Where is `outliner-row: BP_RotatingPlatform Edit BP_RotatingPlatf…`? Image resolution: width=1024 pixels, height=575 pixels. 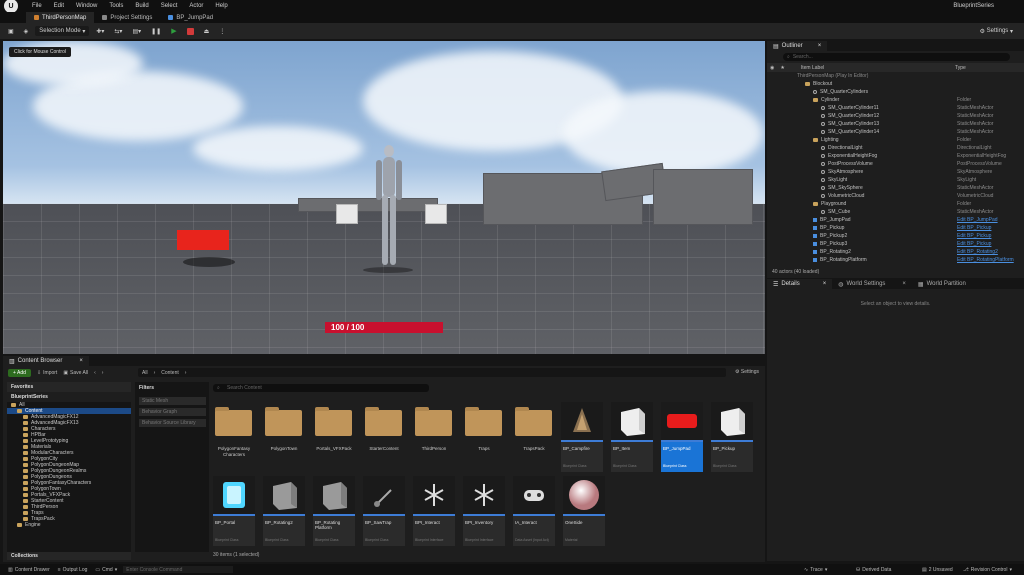 outliner-row: BP_RotatingPlatform Edit BP_RotatingPlatf… is located at coordinates (895, 260).